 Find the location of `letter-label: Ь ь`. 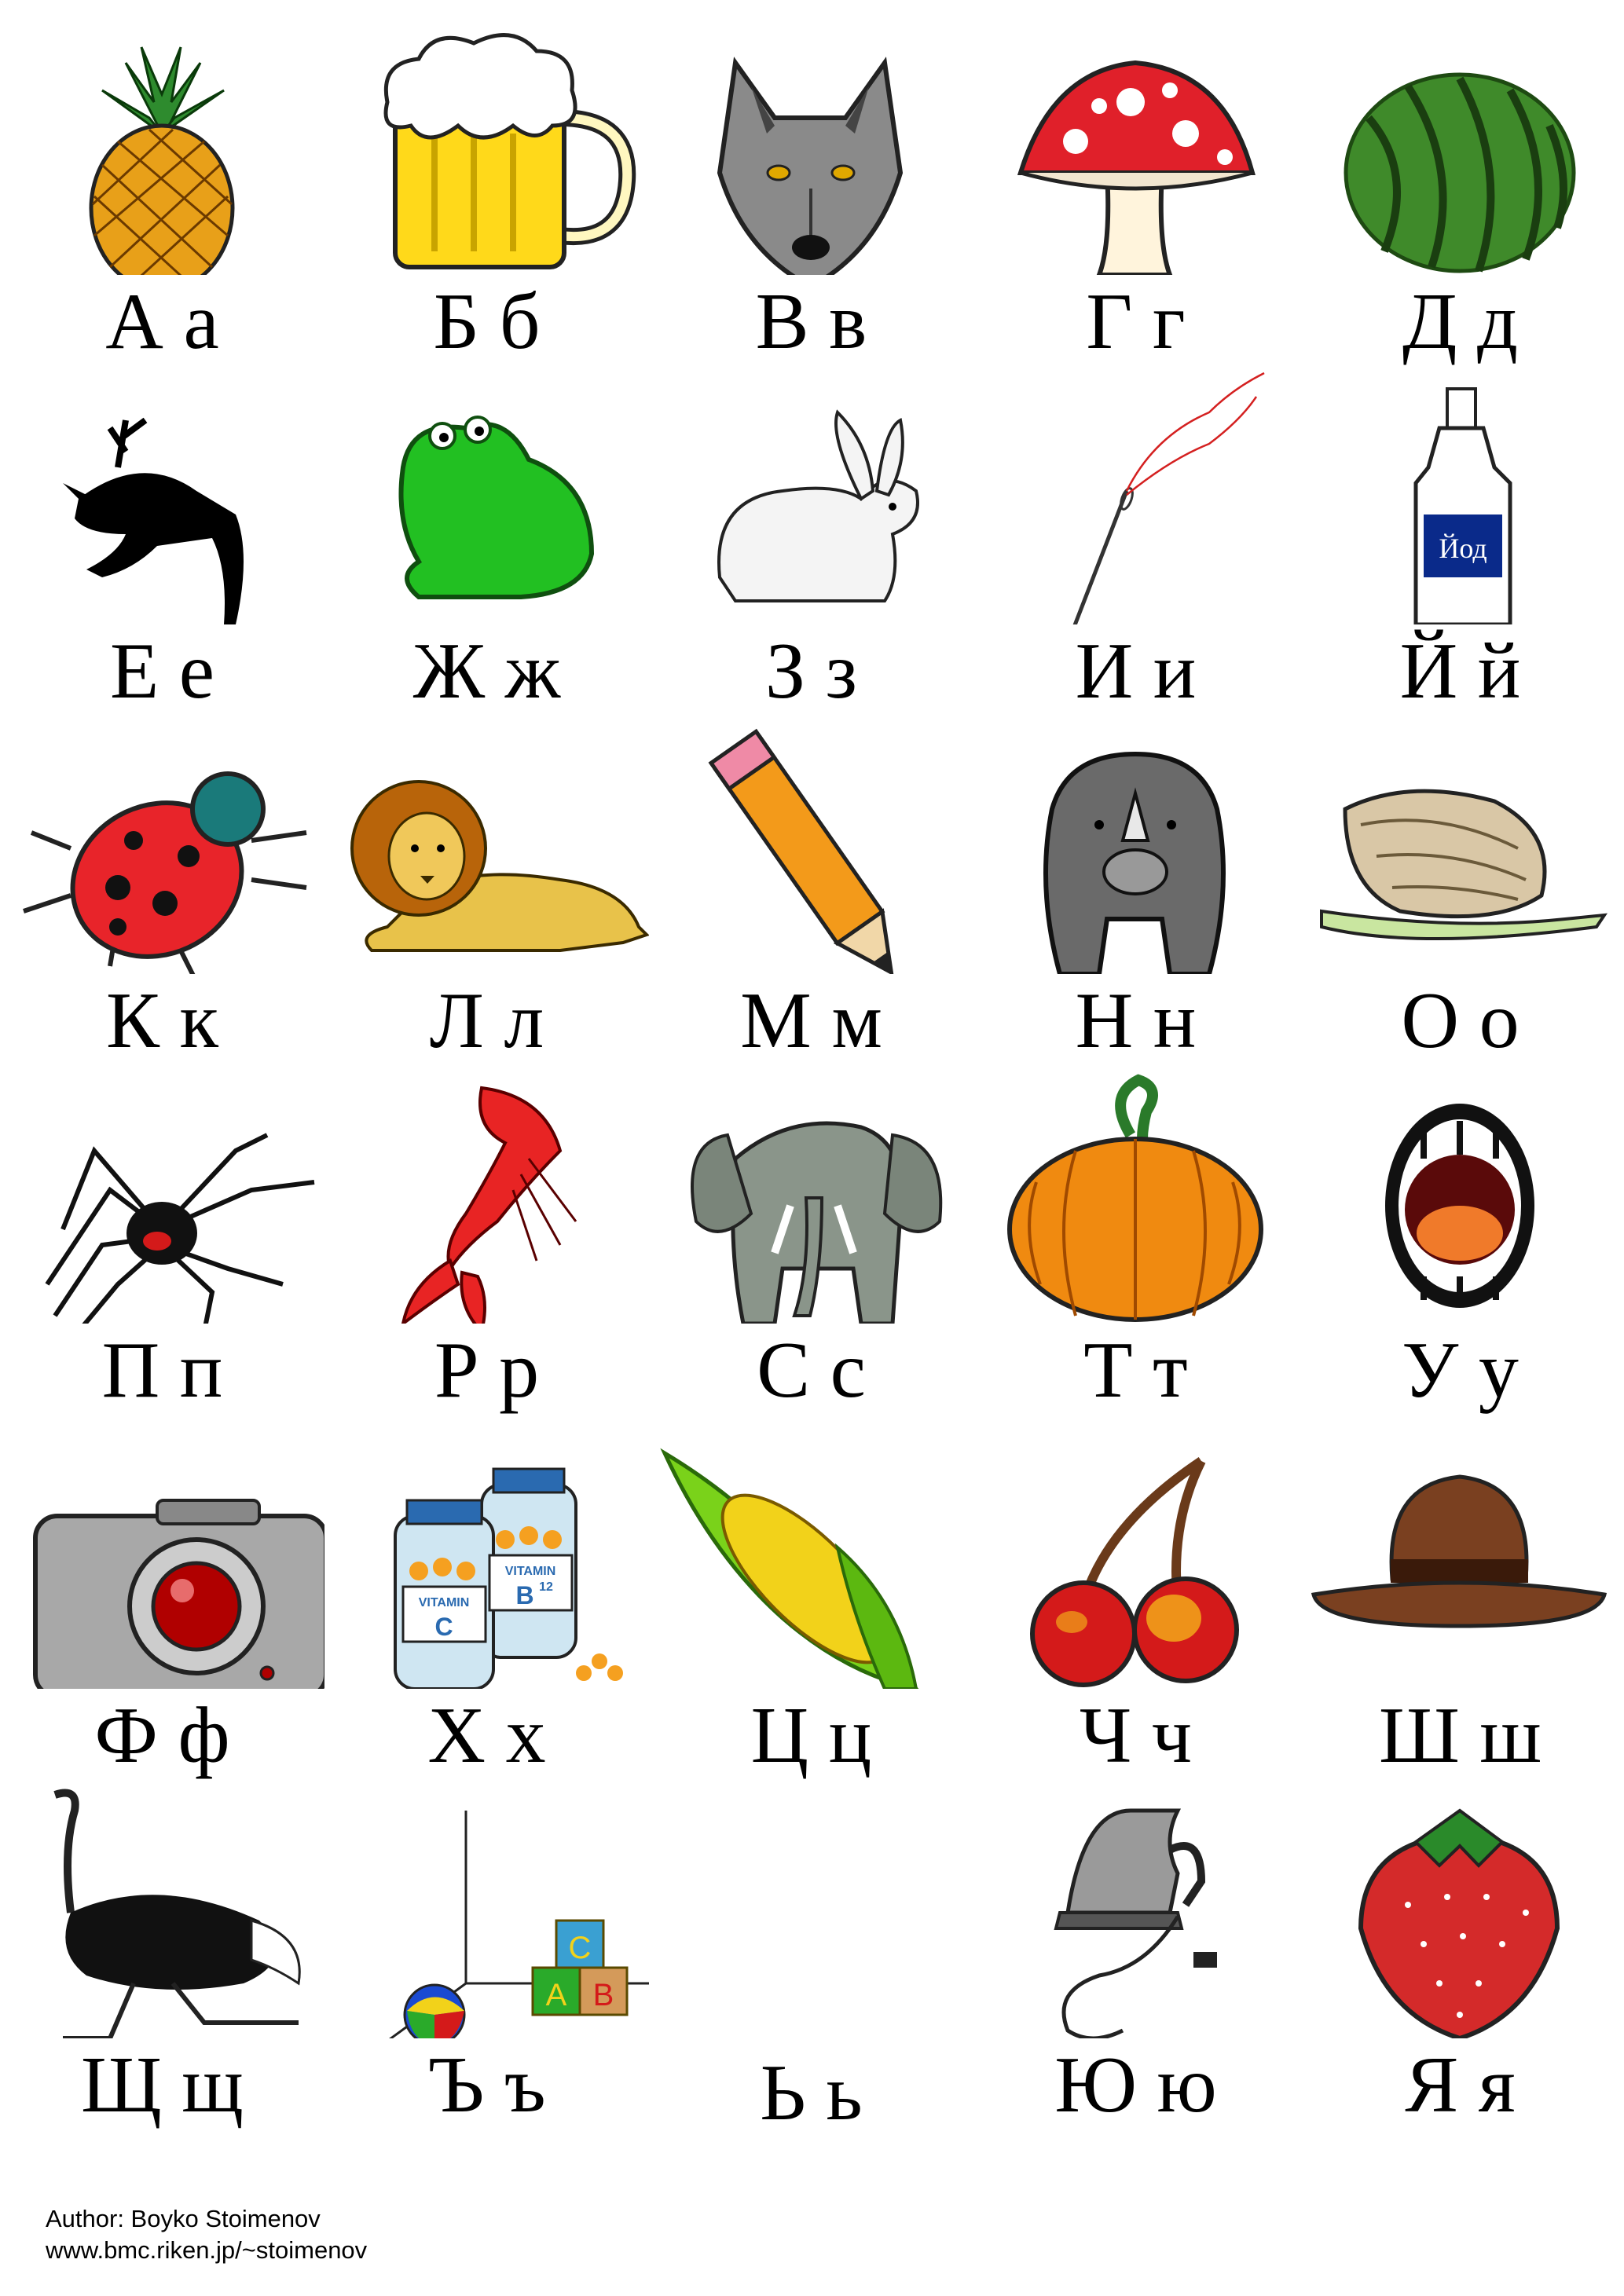

letter-label: Ь ь is located at coordinates (812, 2093).